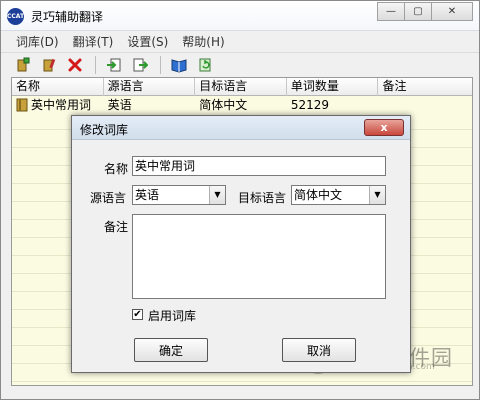 The height and width of the screenshot is (400, 480). What do you see at coordinates (333, 87) in the screenshot?
I see `column-word-count: 单词数量` at bounding box center [333, 87].